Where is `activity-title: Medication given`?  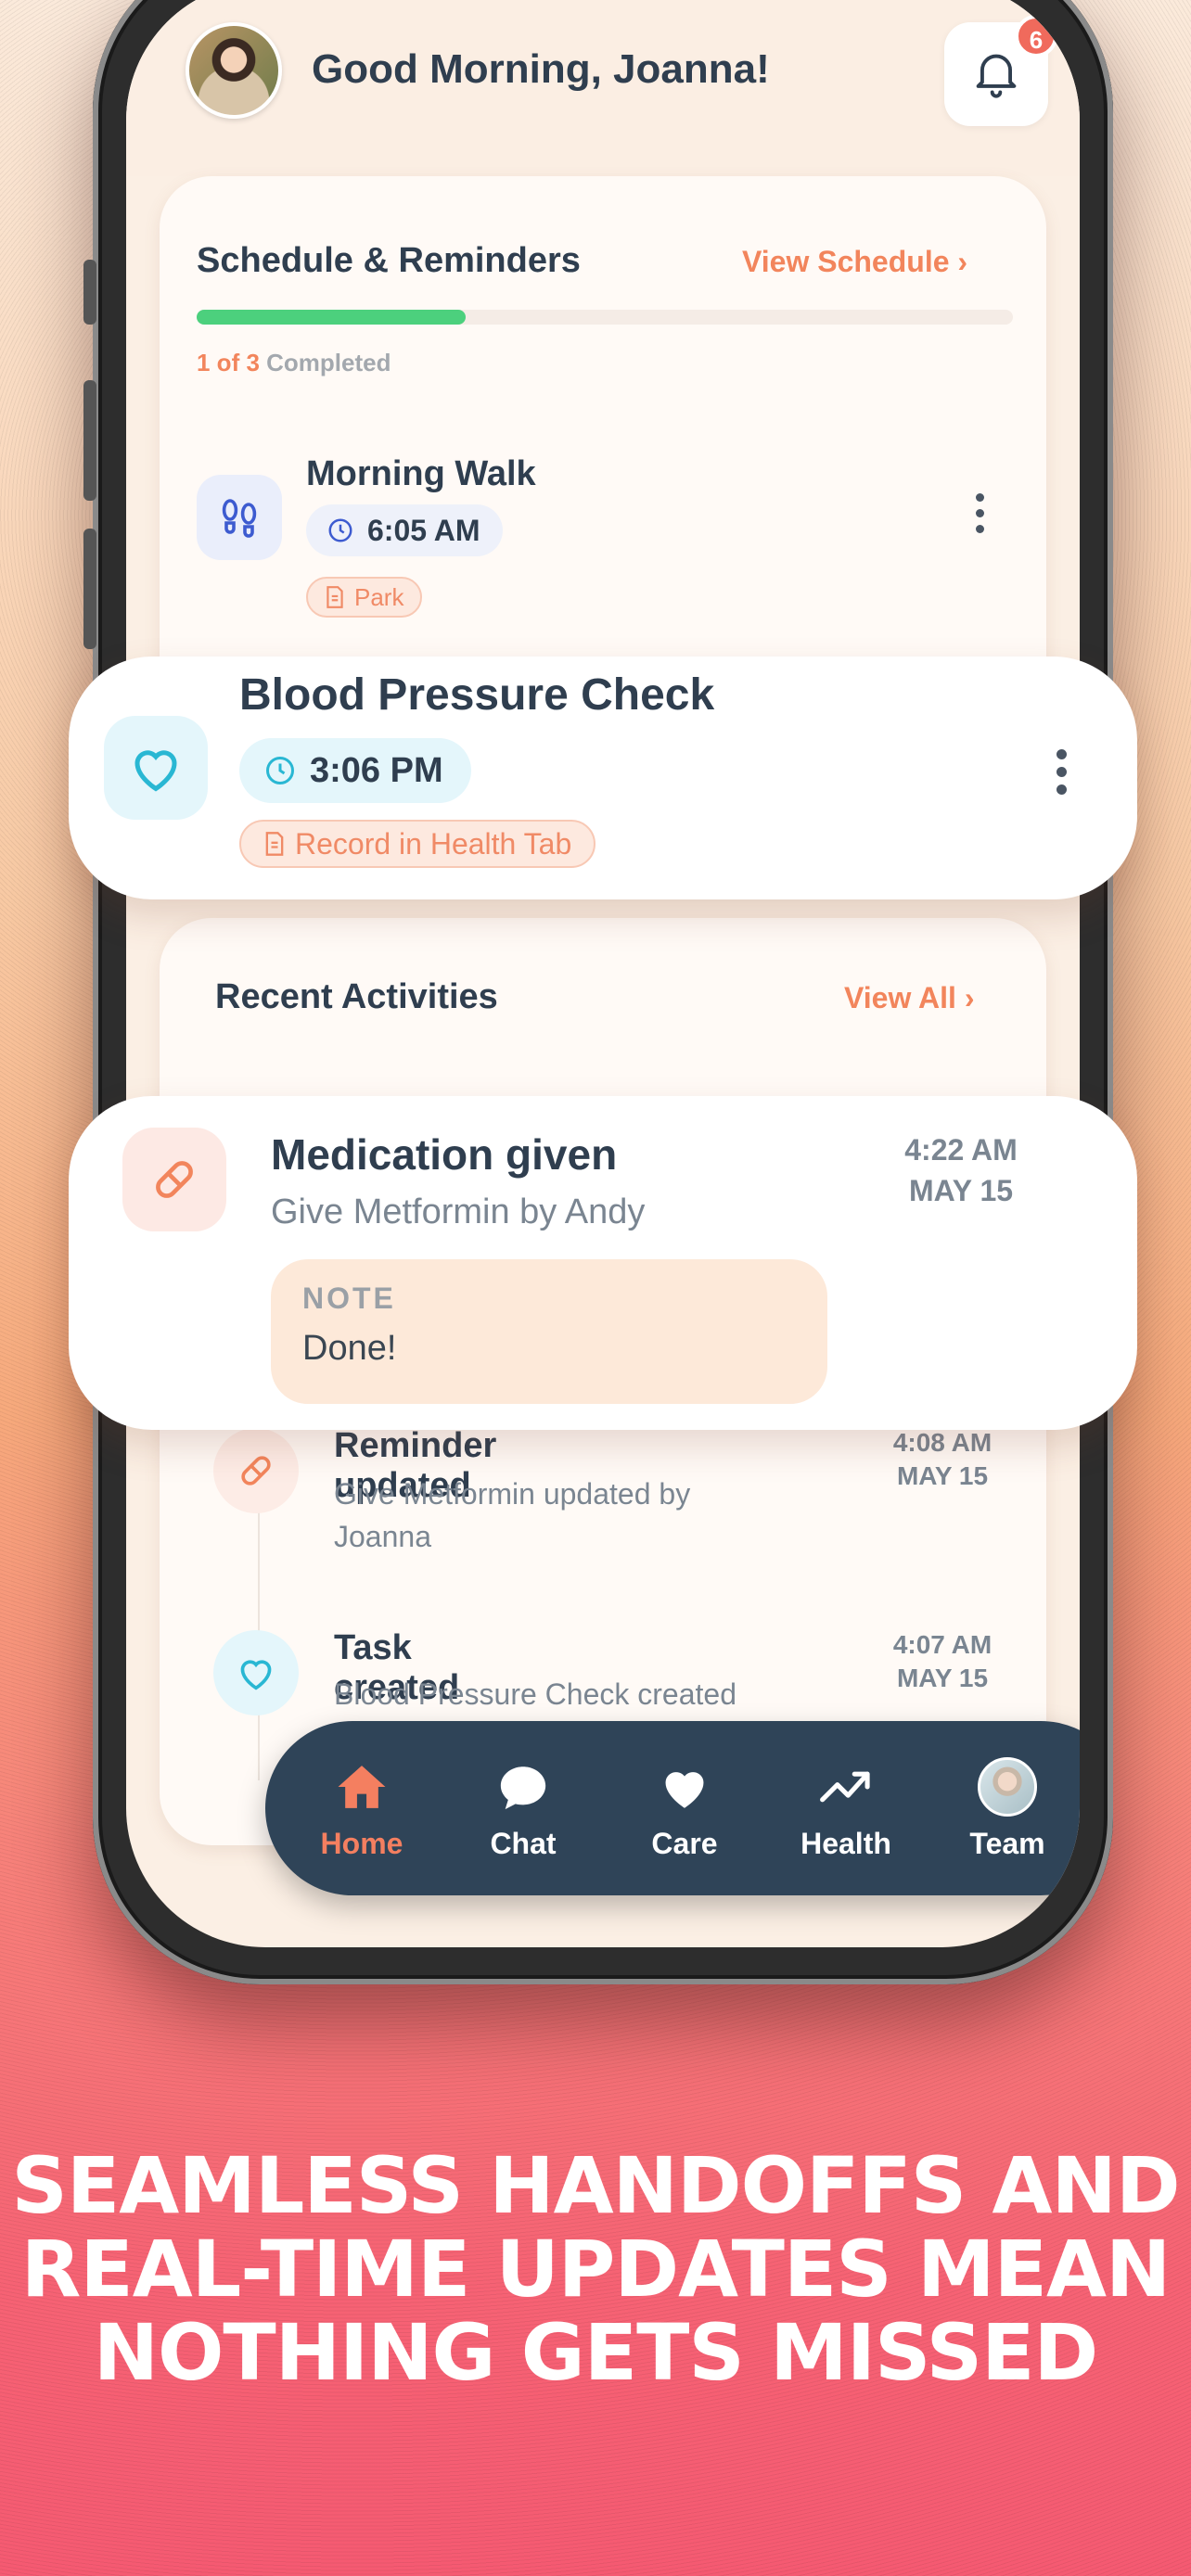
activity-title: Medication given is located at coordinates (444, 1154).